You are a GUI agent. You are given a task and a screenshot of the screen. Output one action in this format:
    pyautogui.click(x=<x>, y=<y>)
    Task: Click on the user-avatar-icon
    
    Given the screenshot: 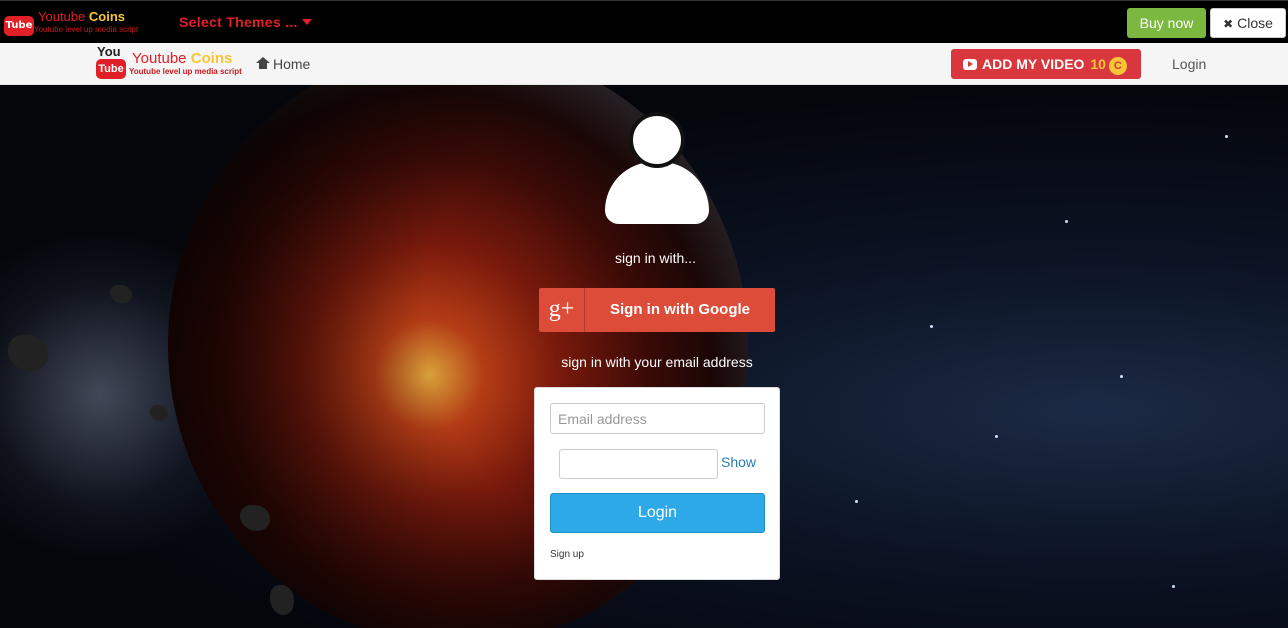 What is the action you would take?
    pyautogui.click(x=657, y=168)
    